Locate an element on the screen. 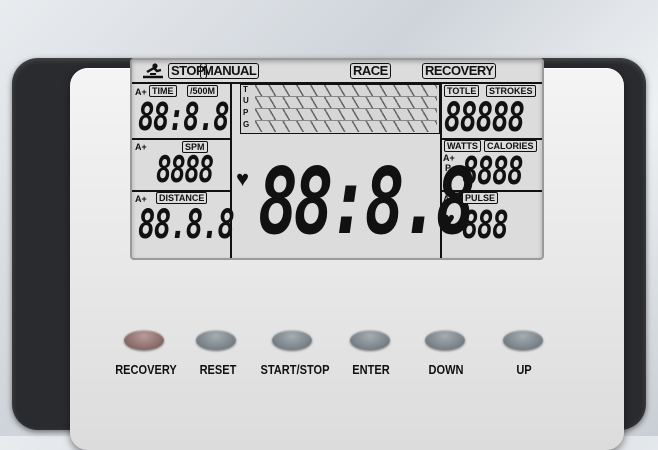 This screenshot has height=450, width=658. reset-button is located at coordinates (216, 340).